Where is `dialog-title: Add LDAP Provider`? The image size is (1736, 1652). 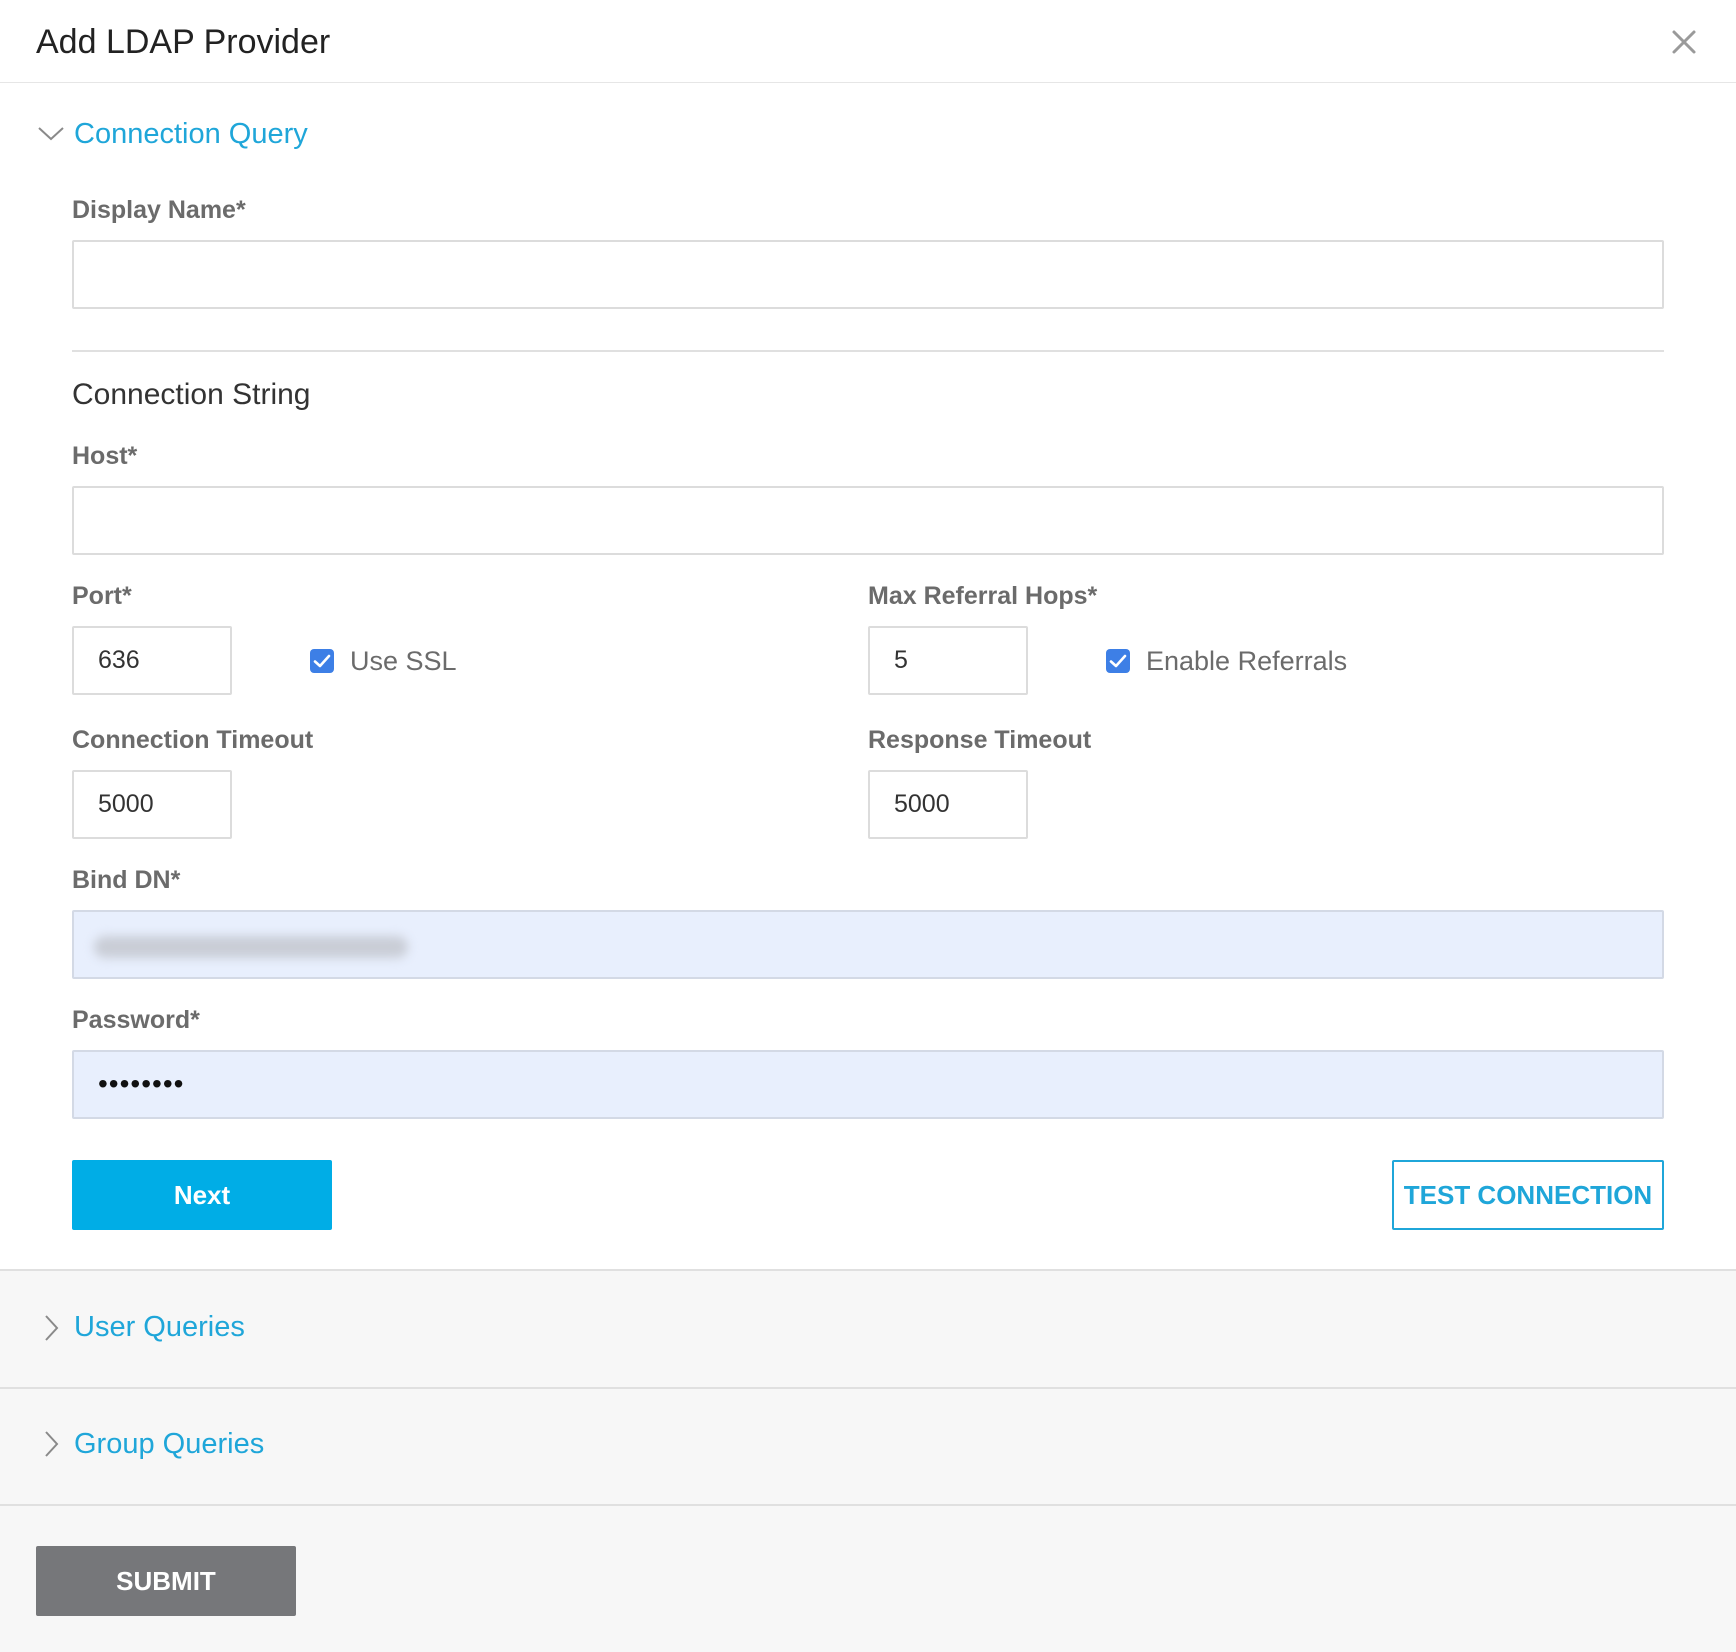
dialog-title: Add LDAP Provider is located at coordinates (183, 42).